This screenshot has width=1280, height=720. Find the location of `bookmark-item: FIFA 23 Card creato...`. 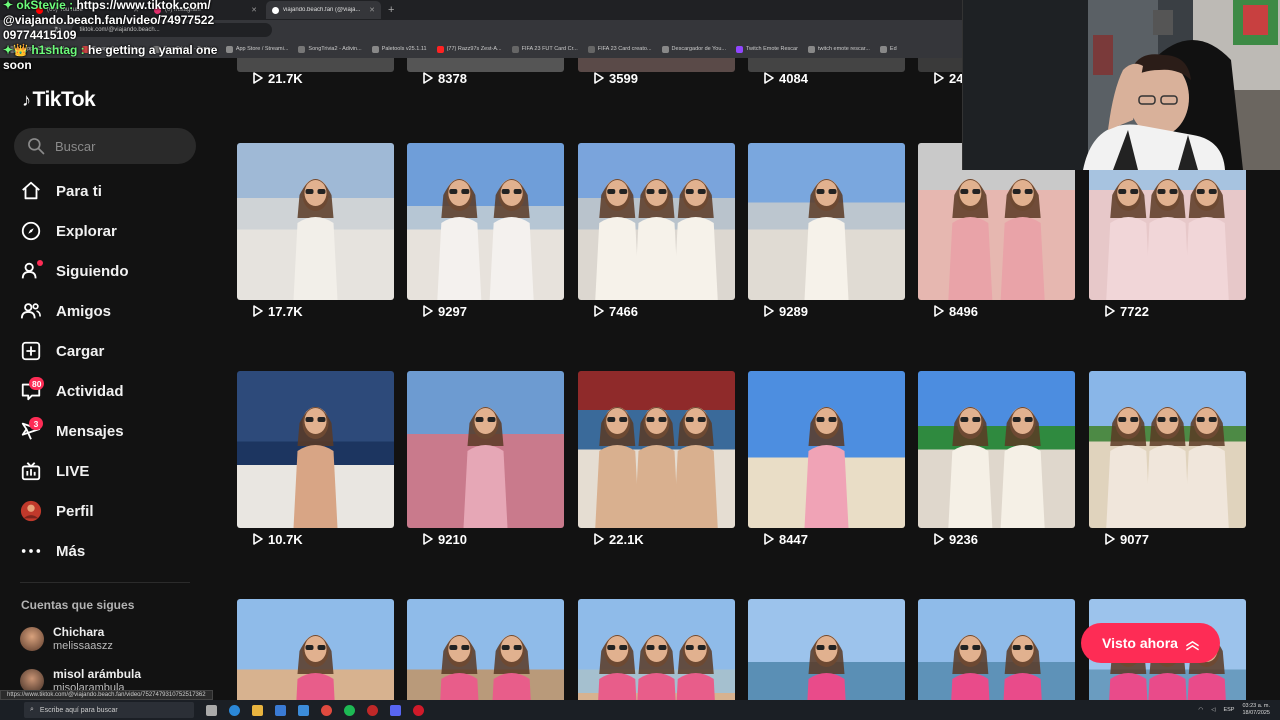

bookmark-item: FIFA 23 Card creato... is located at coordinates (619, 49).